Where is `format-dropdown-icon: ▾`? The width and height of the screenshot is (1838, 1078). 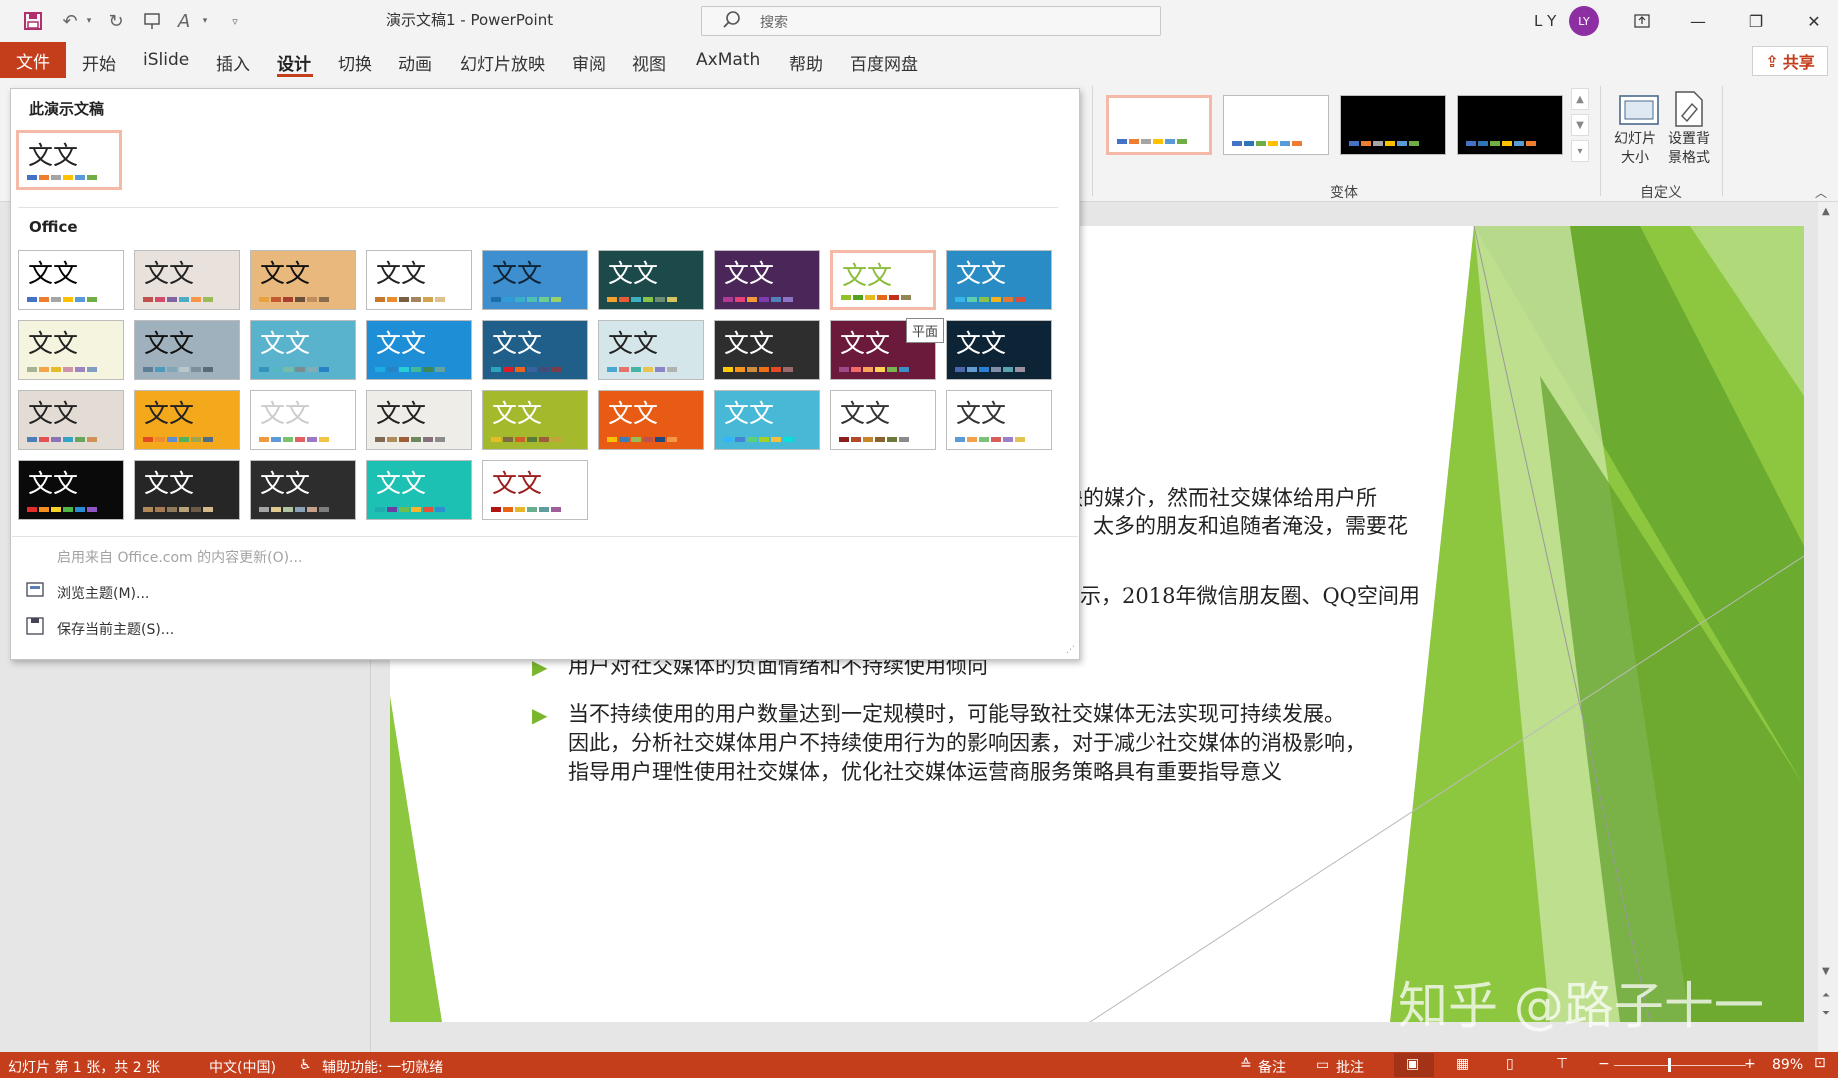 format-dropdown-icon: ▾ is located at coordinates (205, 21).